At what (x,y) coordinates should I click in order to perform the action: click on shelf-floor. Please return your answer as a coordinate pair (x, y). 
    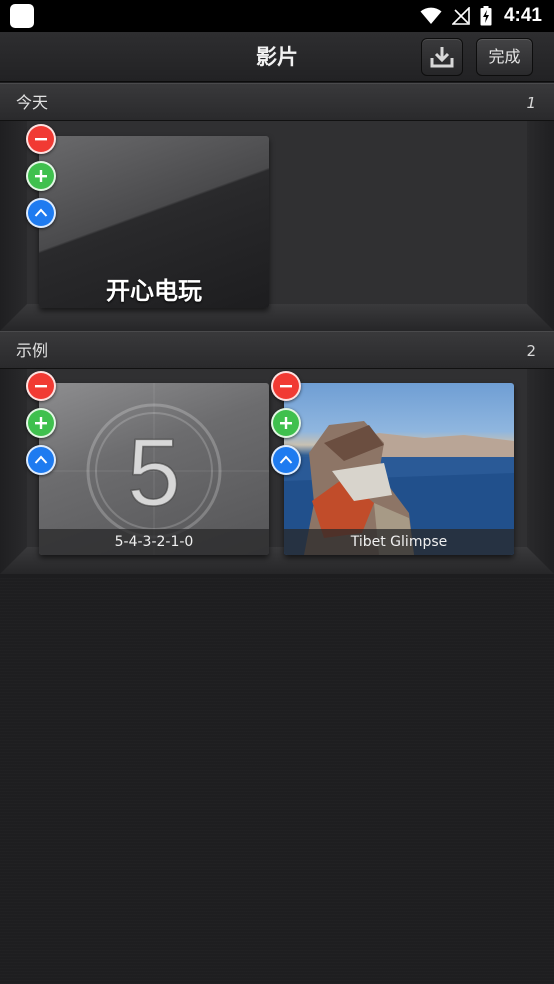
    Looking at the image, I should click on (277, 317).